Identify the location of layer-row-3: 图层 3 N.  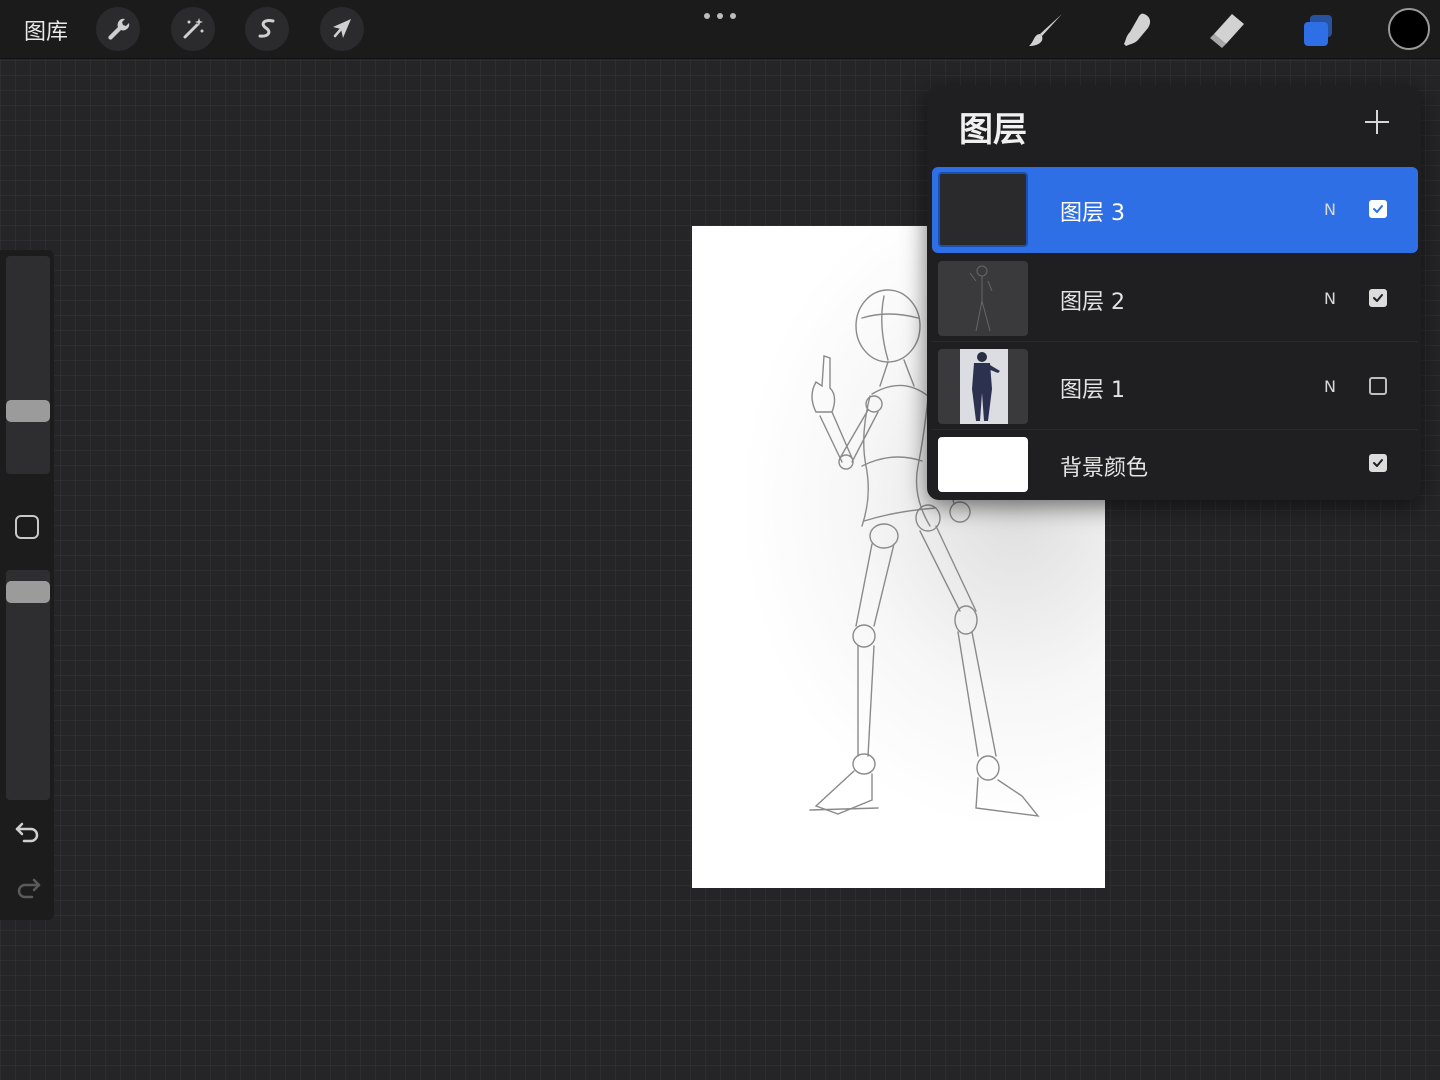
(1175, 210).